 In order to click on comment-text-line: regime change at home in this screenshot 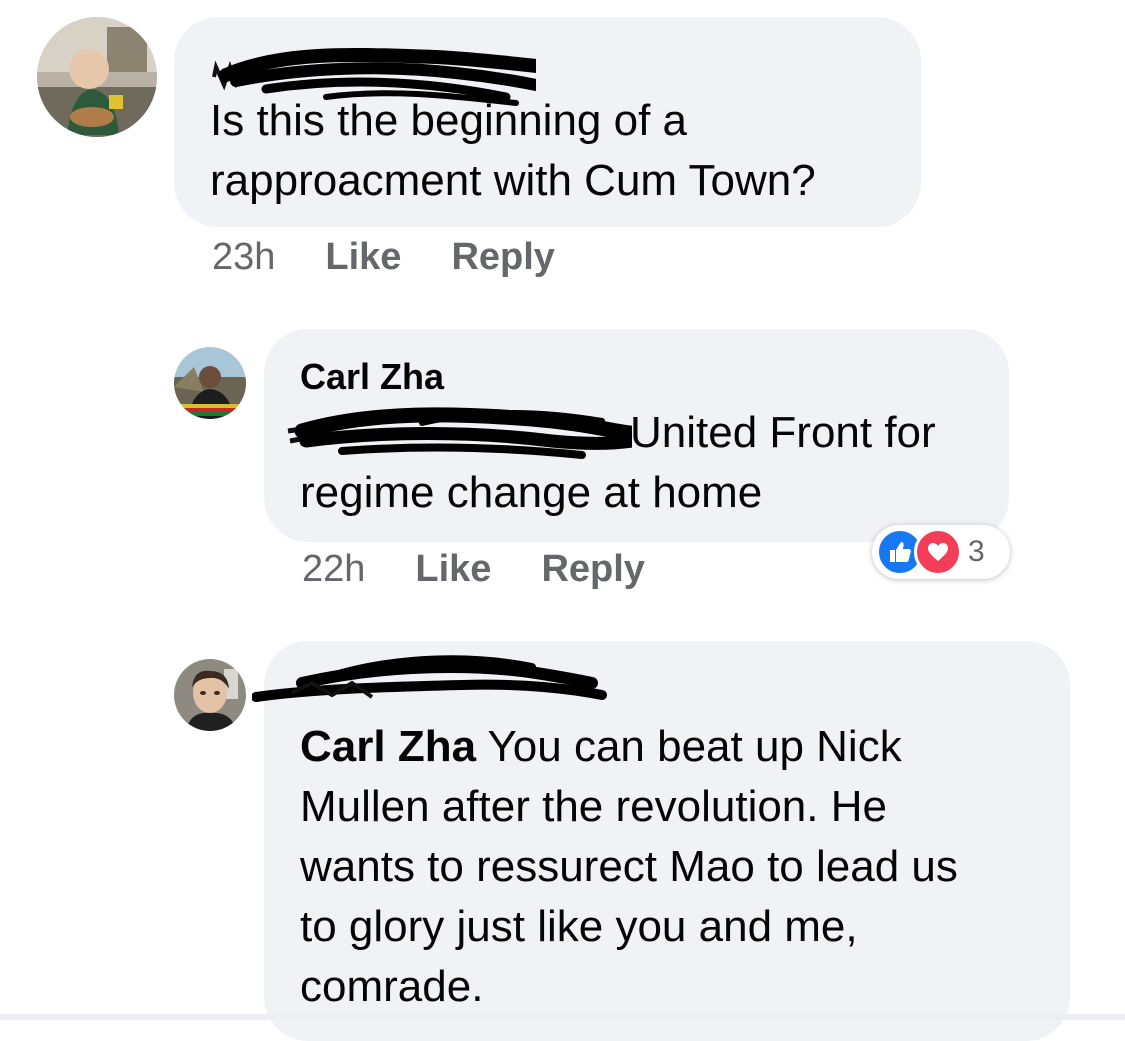, I will do `click(531, 492)`.